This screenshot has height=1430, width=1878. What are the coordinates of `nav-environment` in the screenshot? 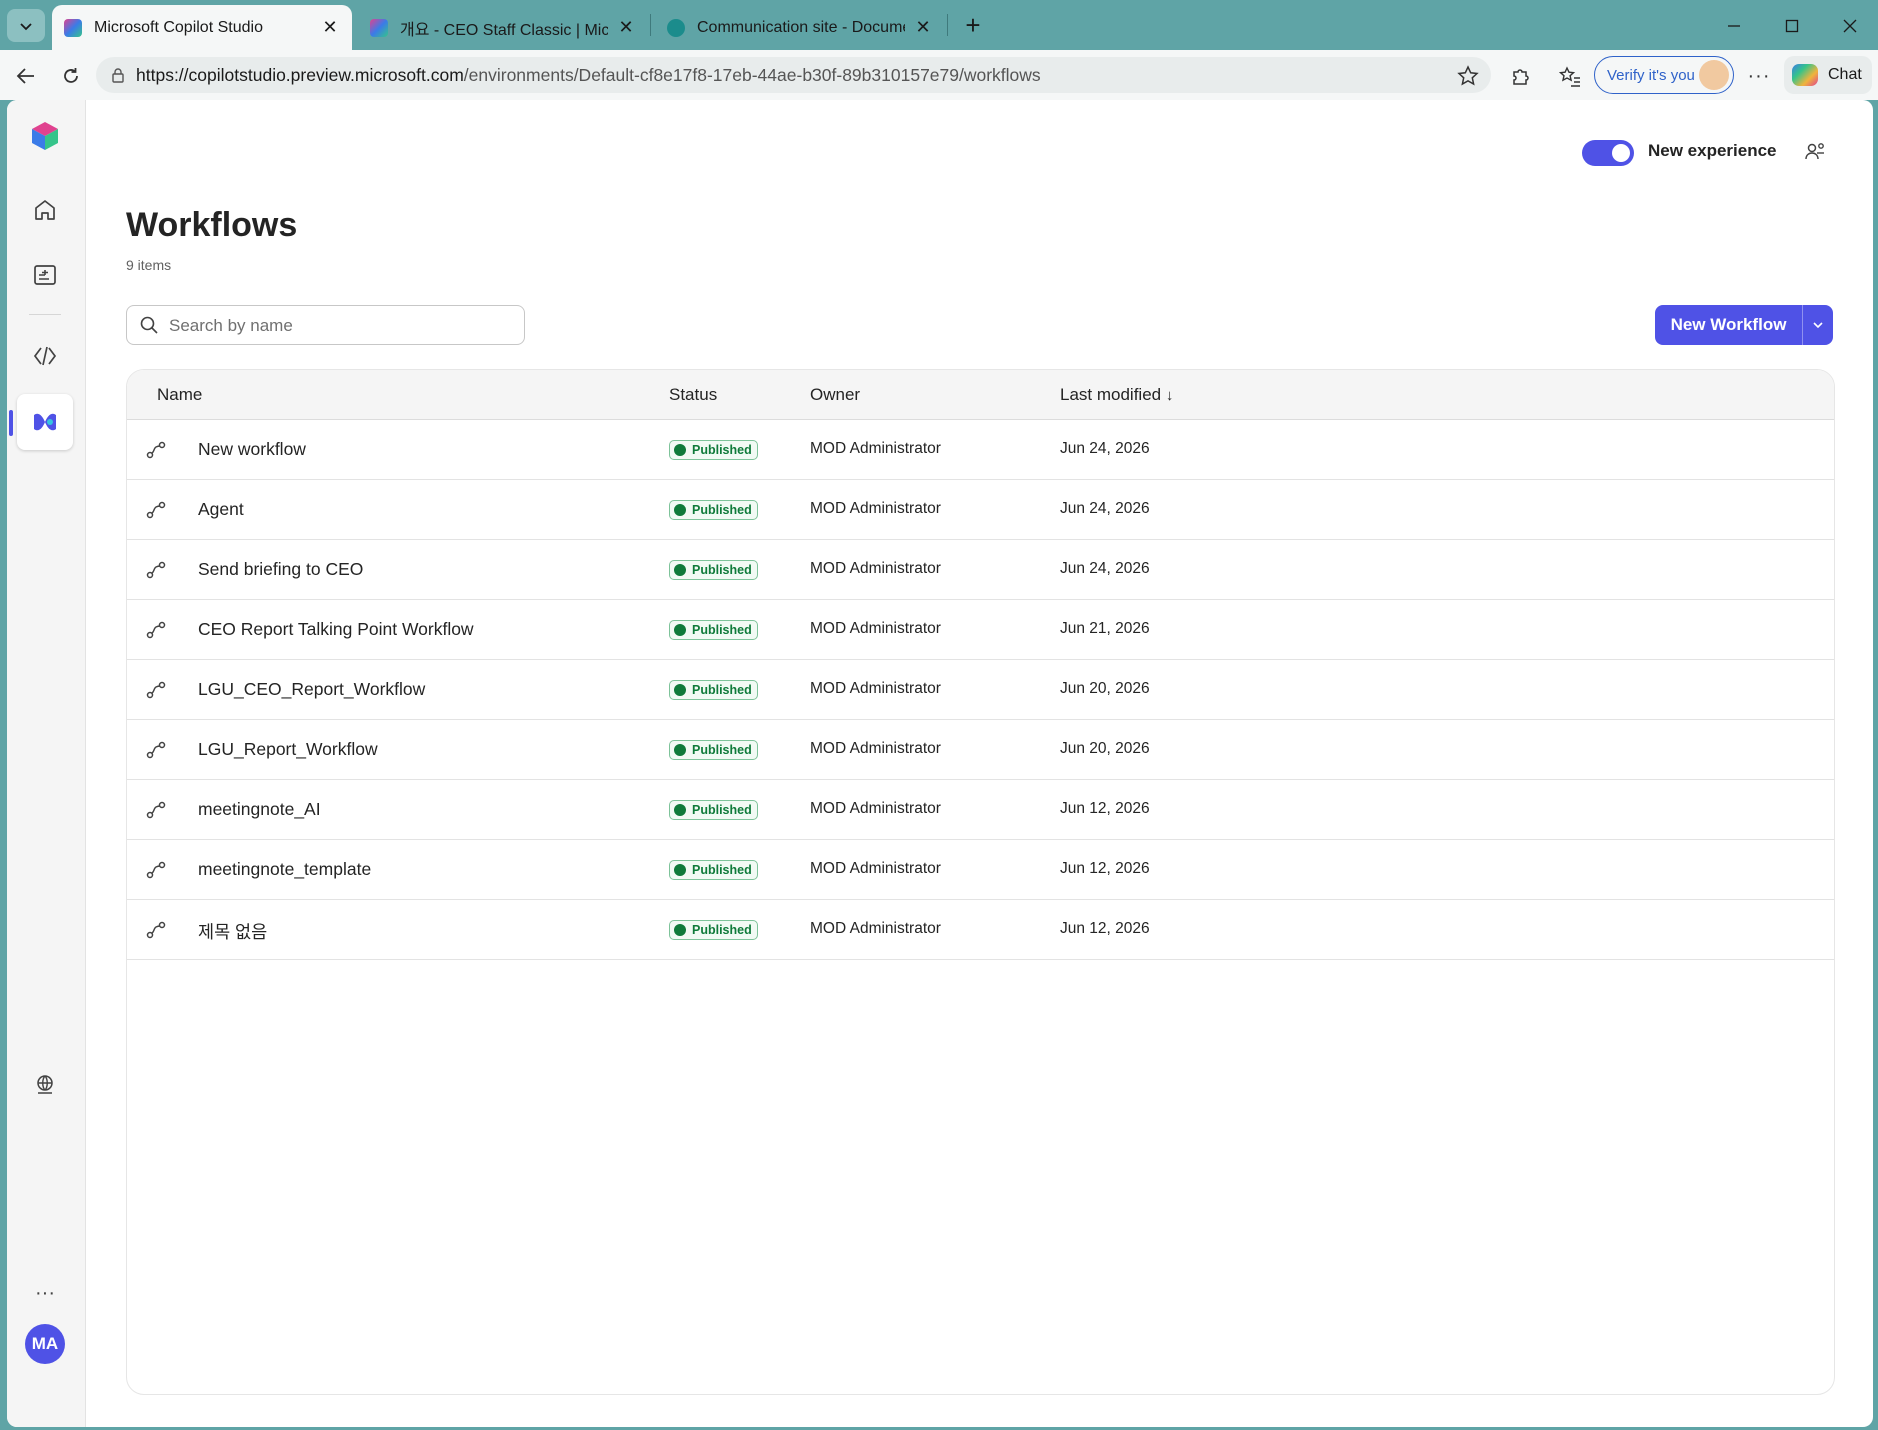 It's located at (45, 1084).